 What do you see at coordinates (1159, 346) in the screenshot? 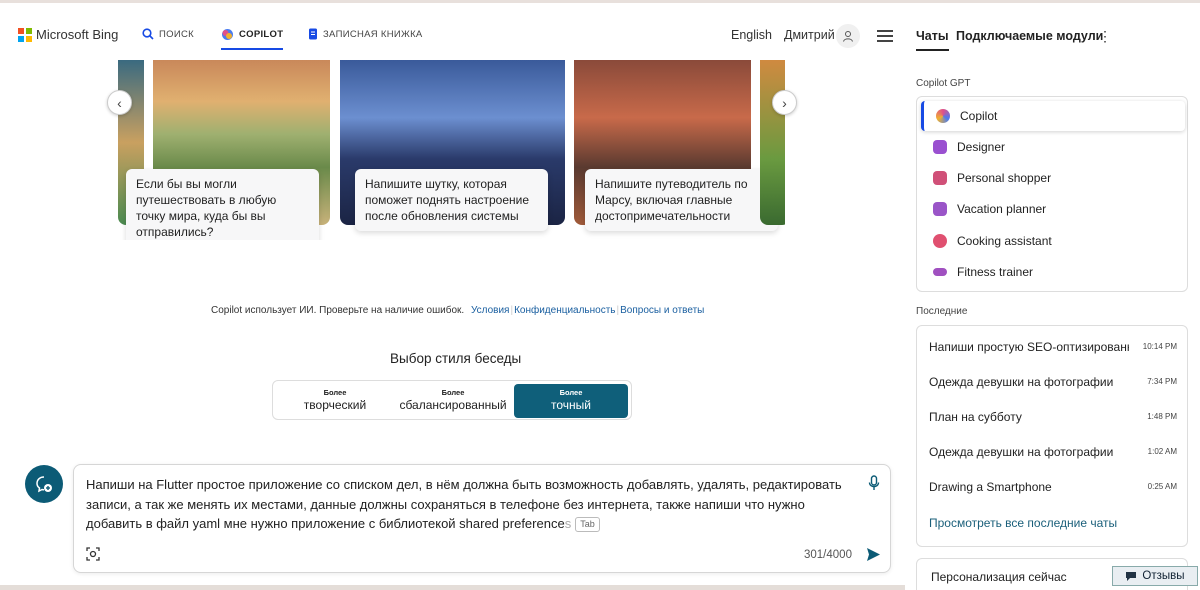
I see `recent-chat-time: 10:14 PM` at bounding box center [1159, 346].